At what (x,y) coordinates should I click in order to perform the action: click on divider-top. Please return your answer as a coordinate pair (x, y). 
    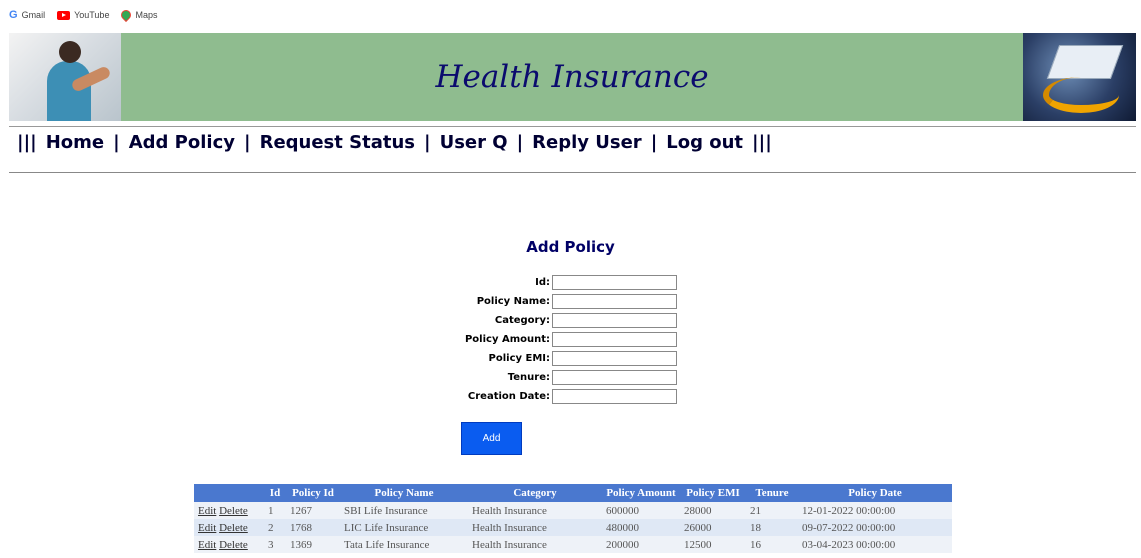
    Looking at the image, I should click on (572, 126).